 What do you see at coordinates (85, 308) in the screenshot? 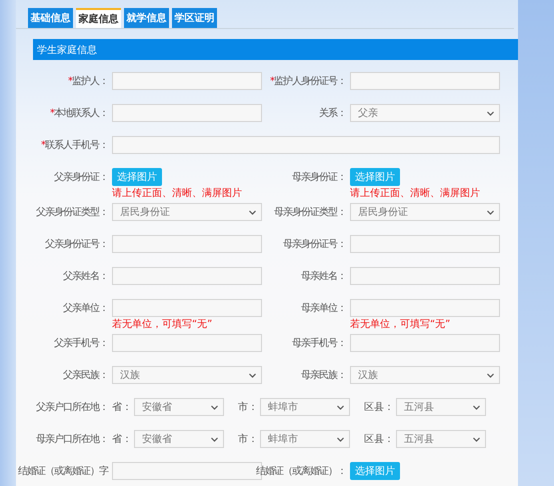
I see `field-label: 父亲单位：` at bounding box center [85, 308].